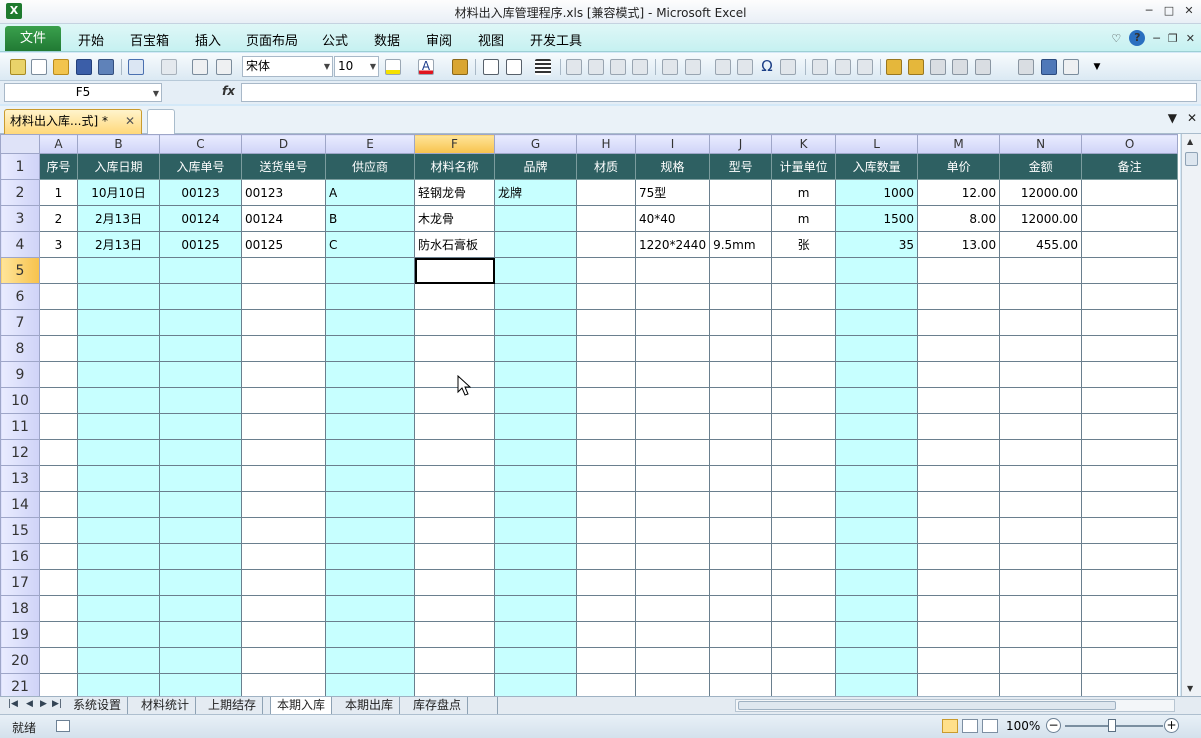 This screenshot has height=738, width=1201. I want to click on tab-toolbox: 百宝箱, so click(149, 39).